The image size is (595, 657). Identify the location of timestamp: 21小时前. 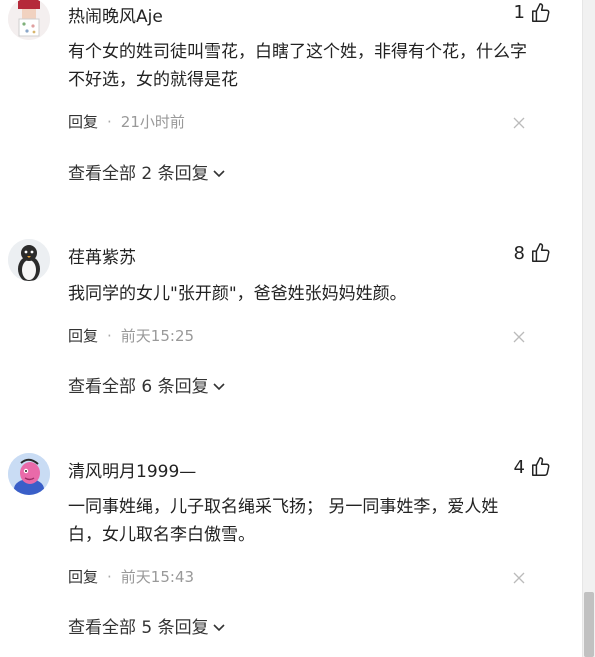
(152, 122).